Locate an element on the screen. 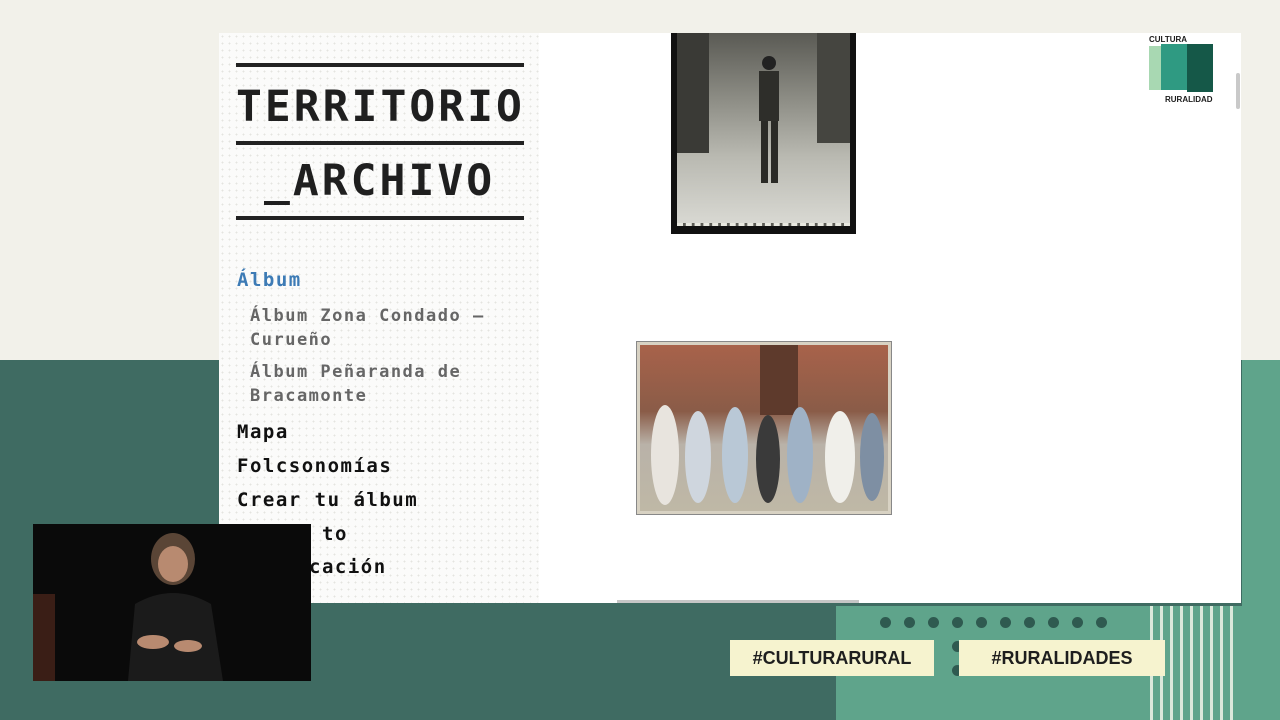 This screenshot has height=720, width=1280. hashtag-ruralidades: #RURALIDADES is located at coordinates (1062, 658).